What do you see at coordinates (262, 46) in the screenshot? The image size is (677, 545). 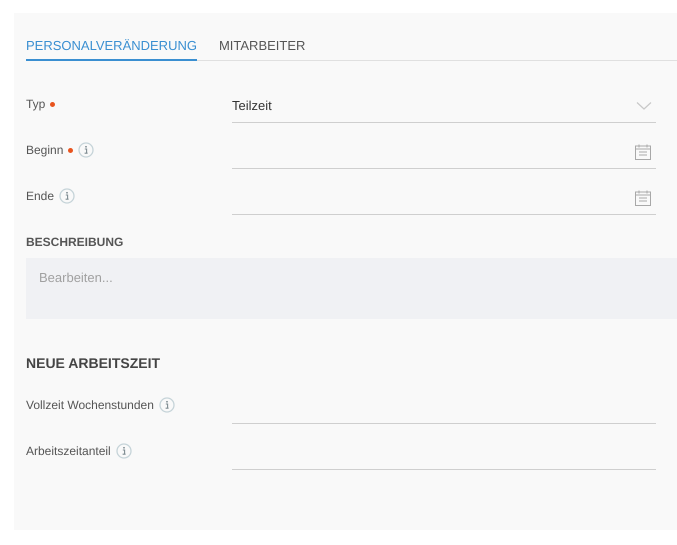 I see `tab: MITARBEITER` at bounding box center [262, 46].